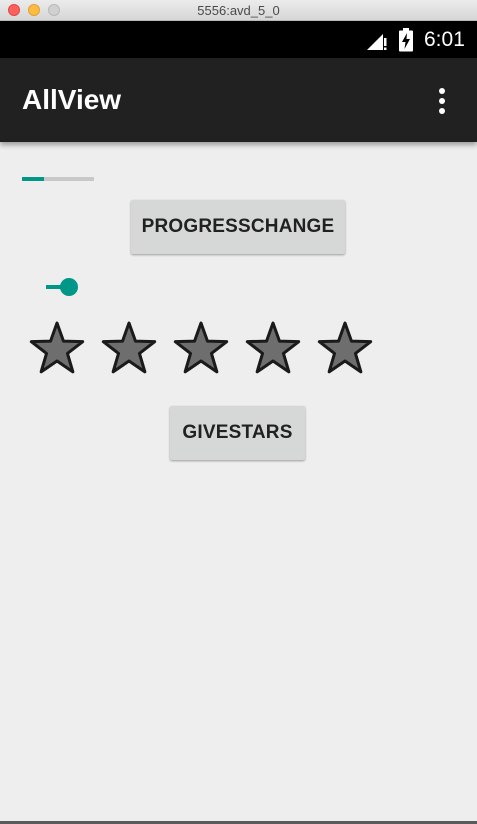  What do you see at coordinates (444, 39) in the screenshot?
I see `status-clock: 6:01` at bounding box center [444, 39].